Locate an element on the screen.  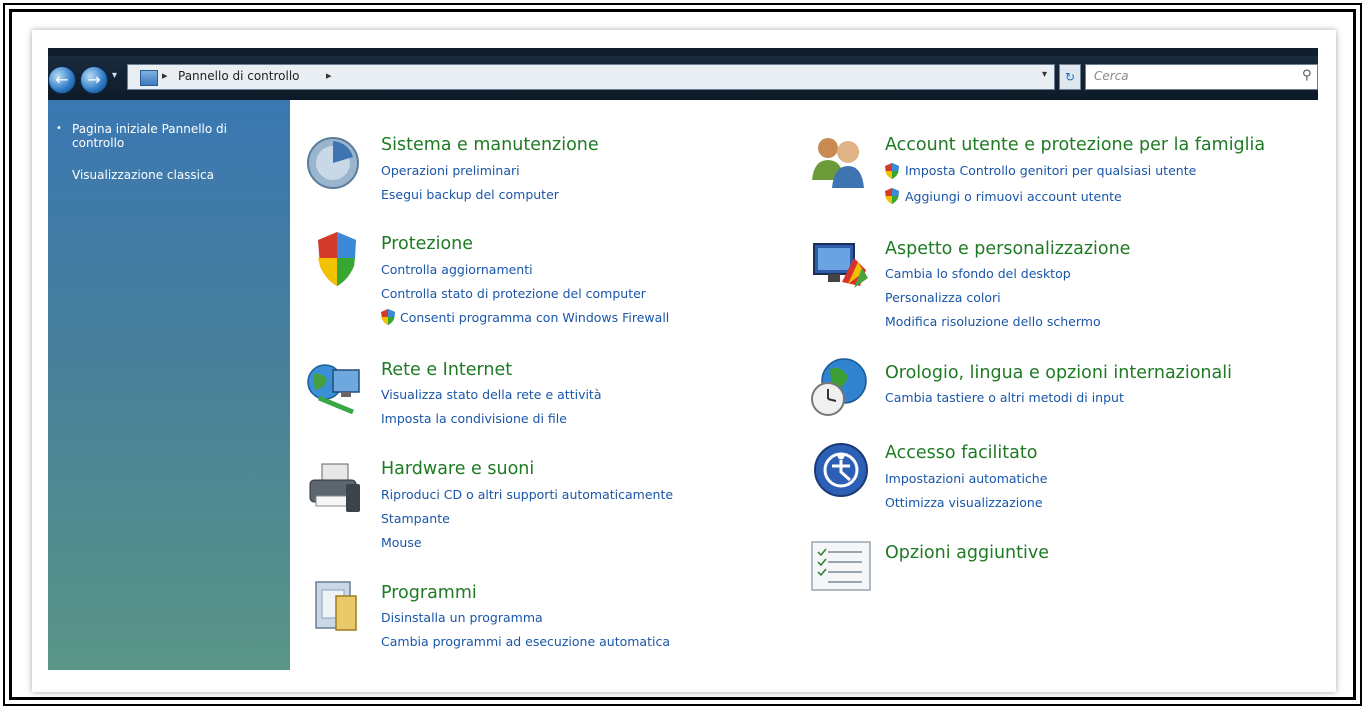
task-link: Controlla aggiornamenti is located at coordinates (457, 269).